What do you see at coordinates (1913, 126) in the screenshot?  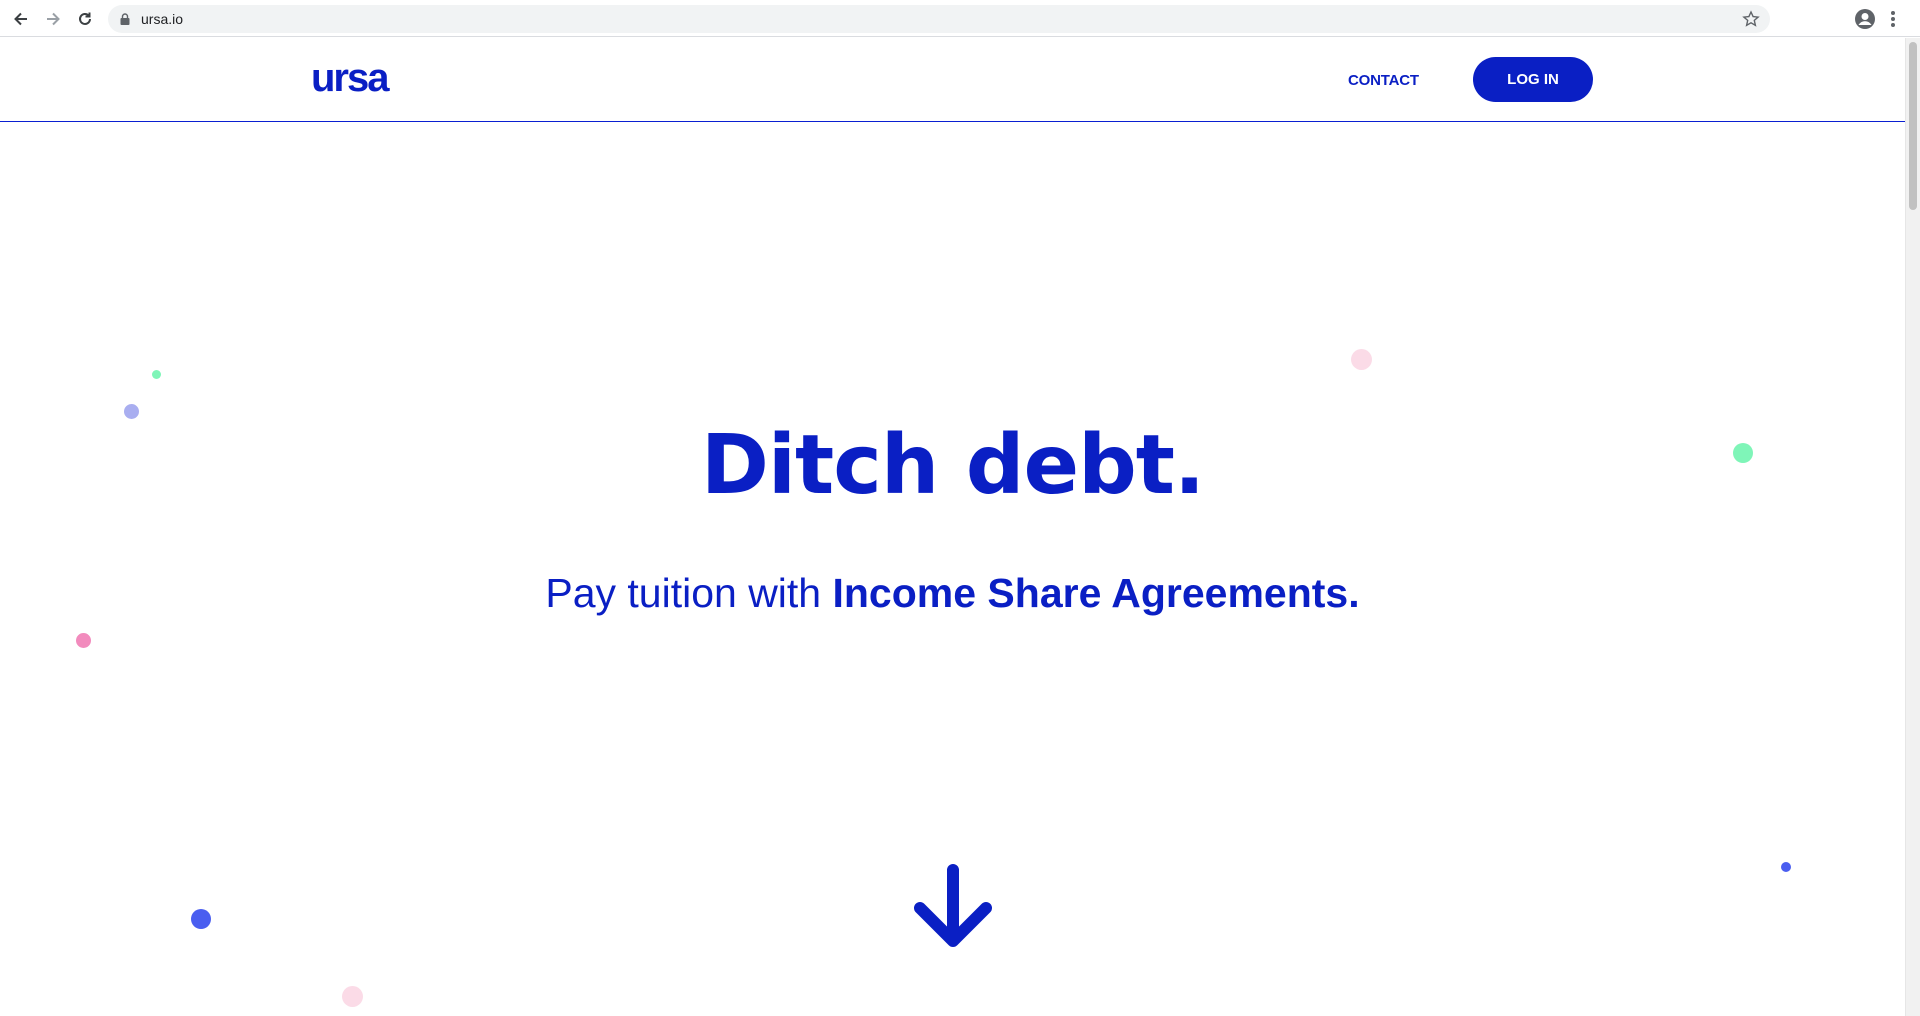 I see `scrollbar-thumb` at bounding box center [1913, 126].